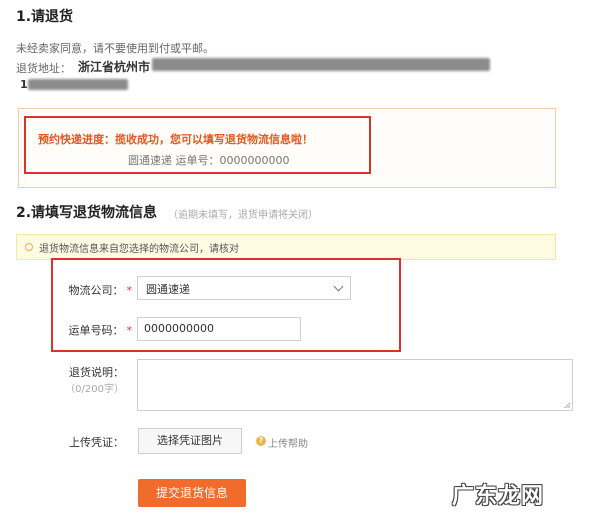 Image resolution: width=589 pixels, height=517 pixels. Describe the element at coordinates (355, 385) in the screenshot. I see `return-description-textarea` at that location.